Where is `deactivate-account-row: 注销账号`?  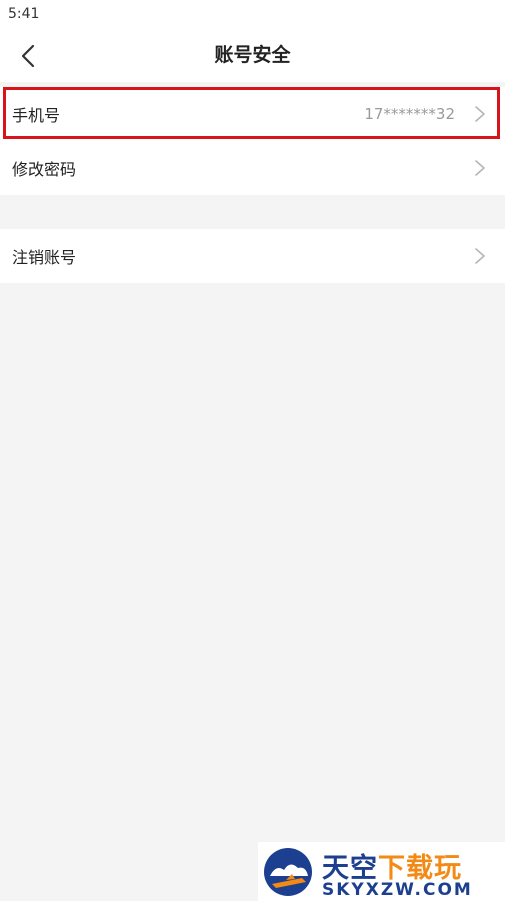
deactivate-account-row: 注销账号 is located at coordinates (252, 256).